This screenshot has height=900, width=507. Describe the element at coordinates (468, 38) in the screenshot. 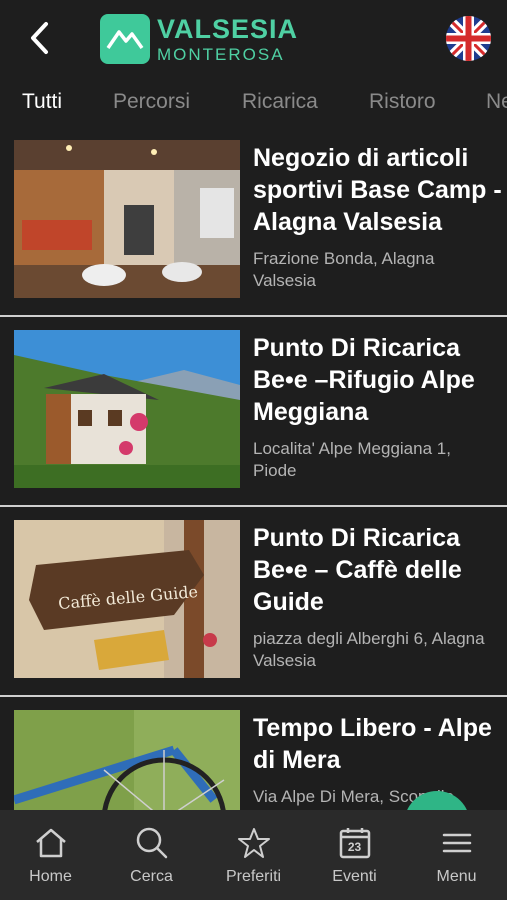

I see `uk-flag-icon` at that location.